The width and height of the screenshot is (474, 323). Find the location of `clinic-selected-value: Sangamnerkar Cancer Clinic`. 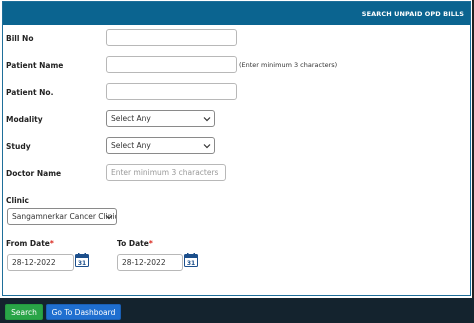

clinic-selected-value: Sangamnerkar Cancer Clinic is located at coordinates (64, 216).